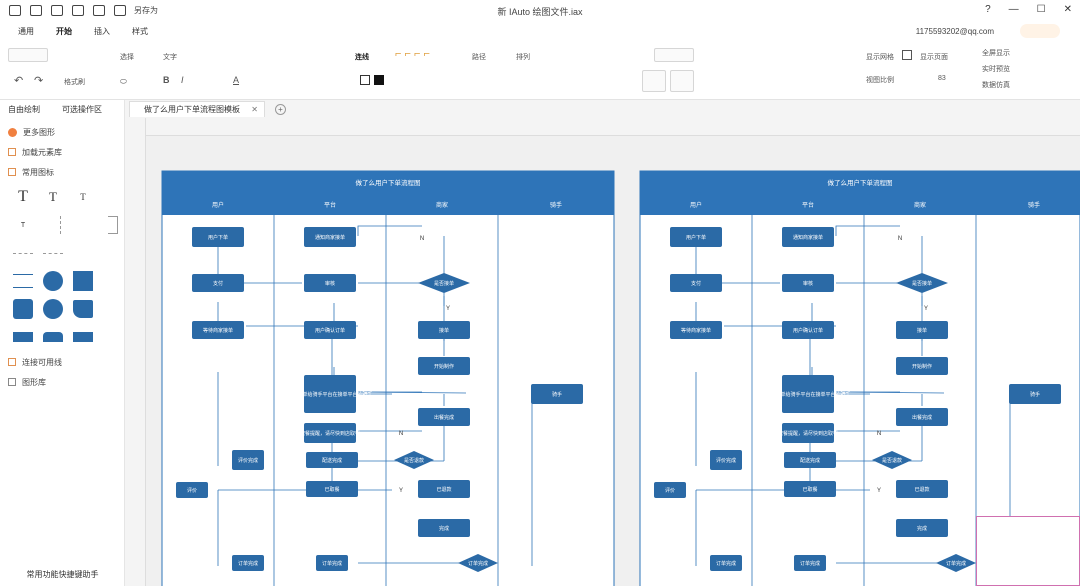  I want to click on dash-shape, so click(53, 253).